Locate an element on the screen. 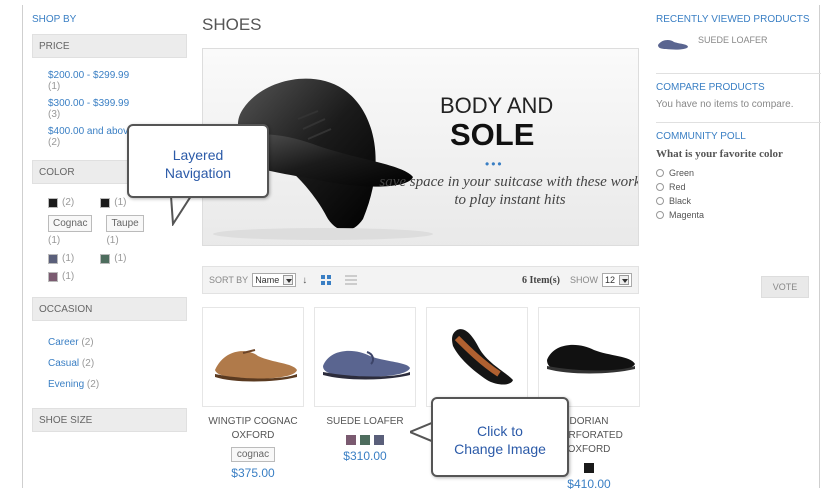 Image resolution: width=821 pixels, height=489 pixels. chevron-down-icon is located at coordinates (288, 280).